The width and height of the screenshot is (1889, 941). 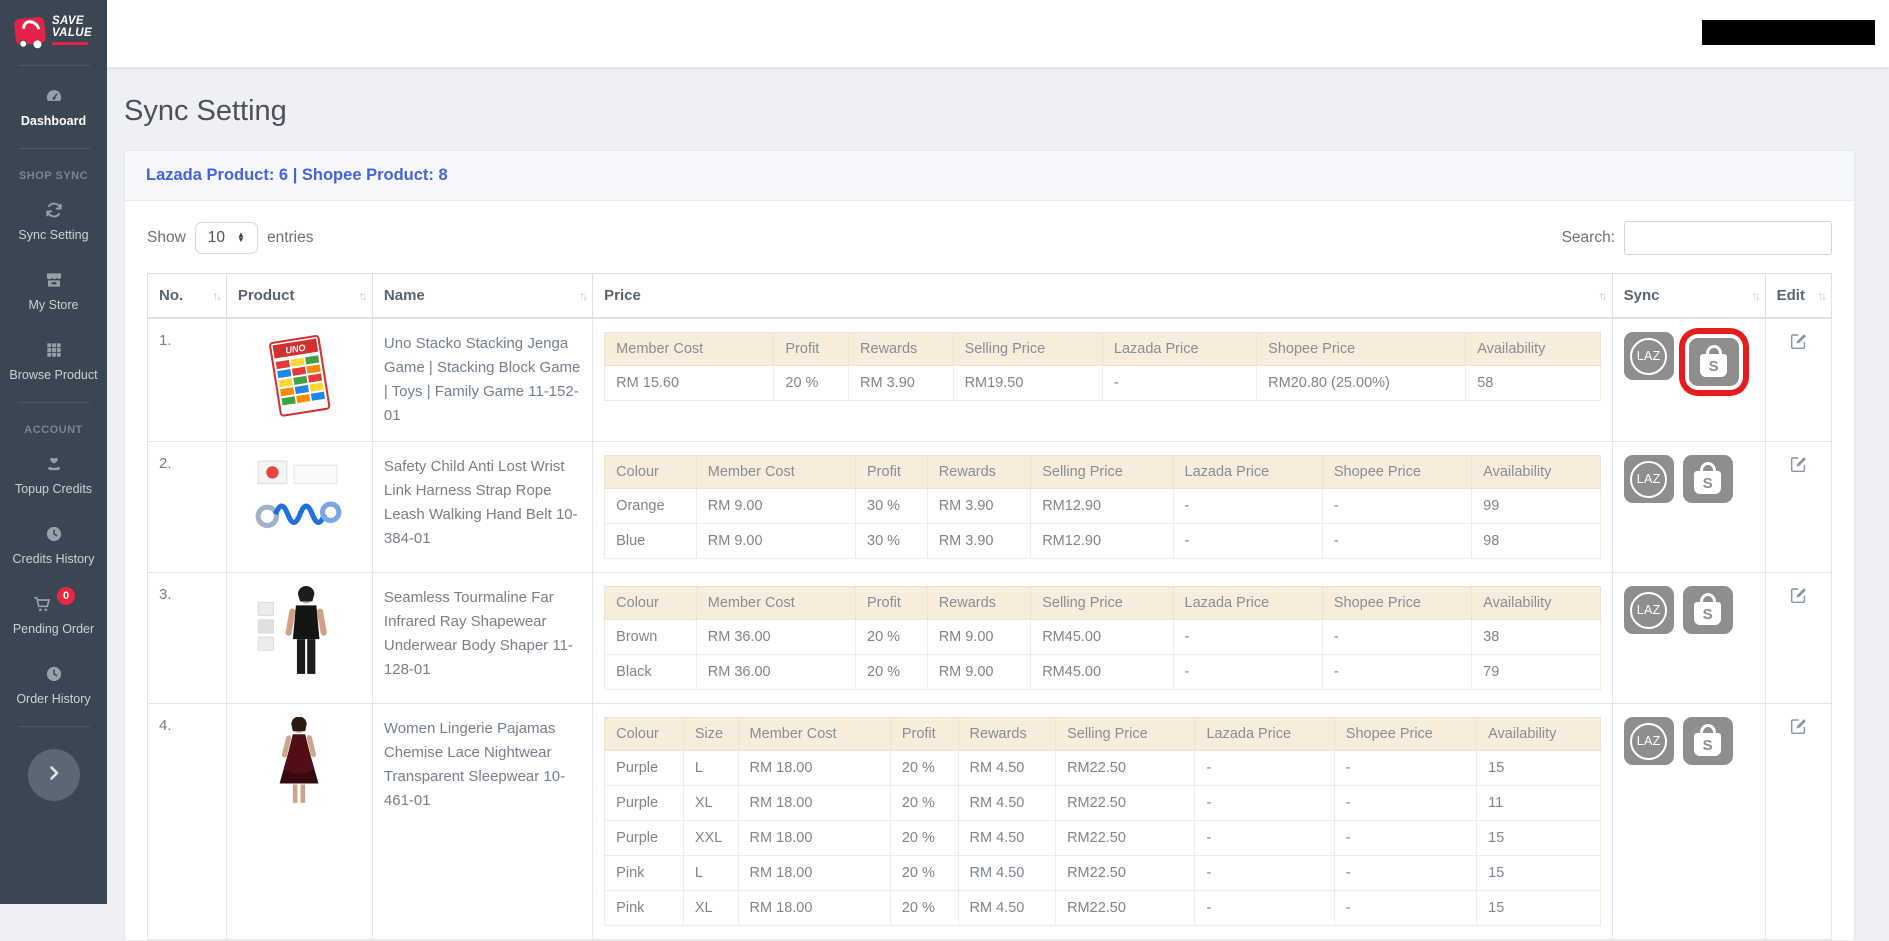 I want to click on column-header-no: No. ↑↓, so click(x=187, y=296).